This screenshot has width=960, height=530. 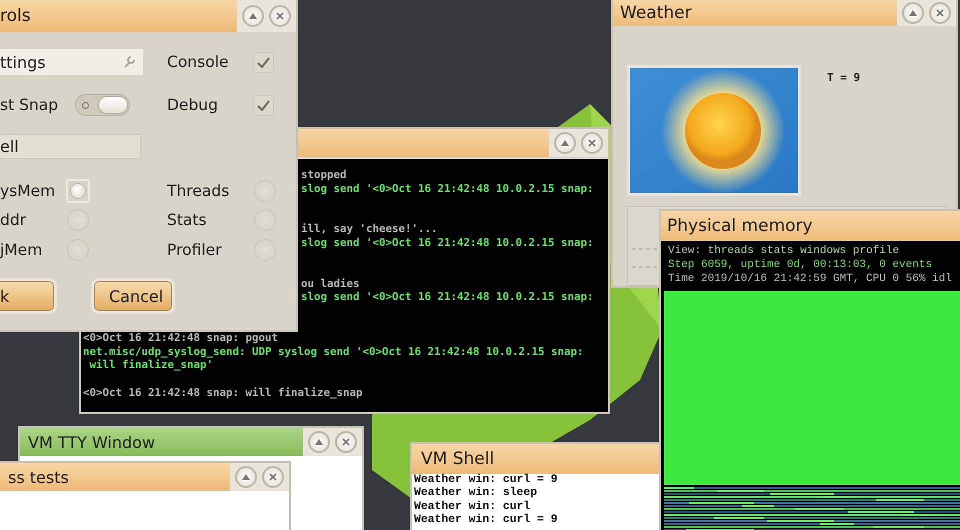 I want to click on cancel-button: Cancel, so click(x=133, y=296).